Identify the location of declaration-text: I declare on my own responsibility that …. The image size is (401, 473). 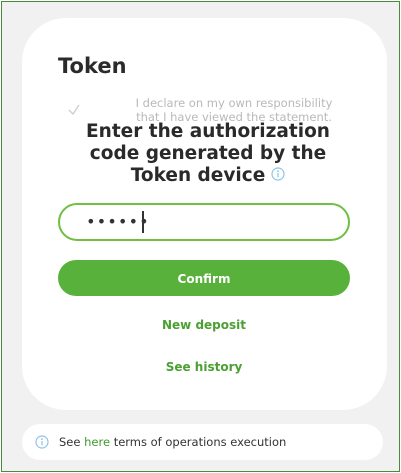
(234, 110).